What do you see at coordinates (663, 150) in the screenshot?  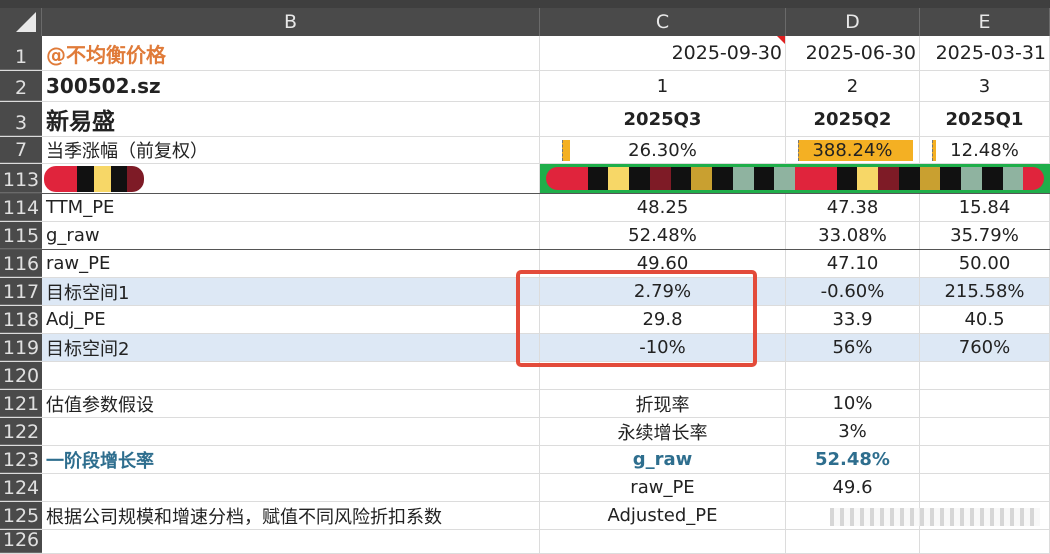 I see `cell-c7: 26.30%` at bounding box center [663, 150].